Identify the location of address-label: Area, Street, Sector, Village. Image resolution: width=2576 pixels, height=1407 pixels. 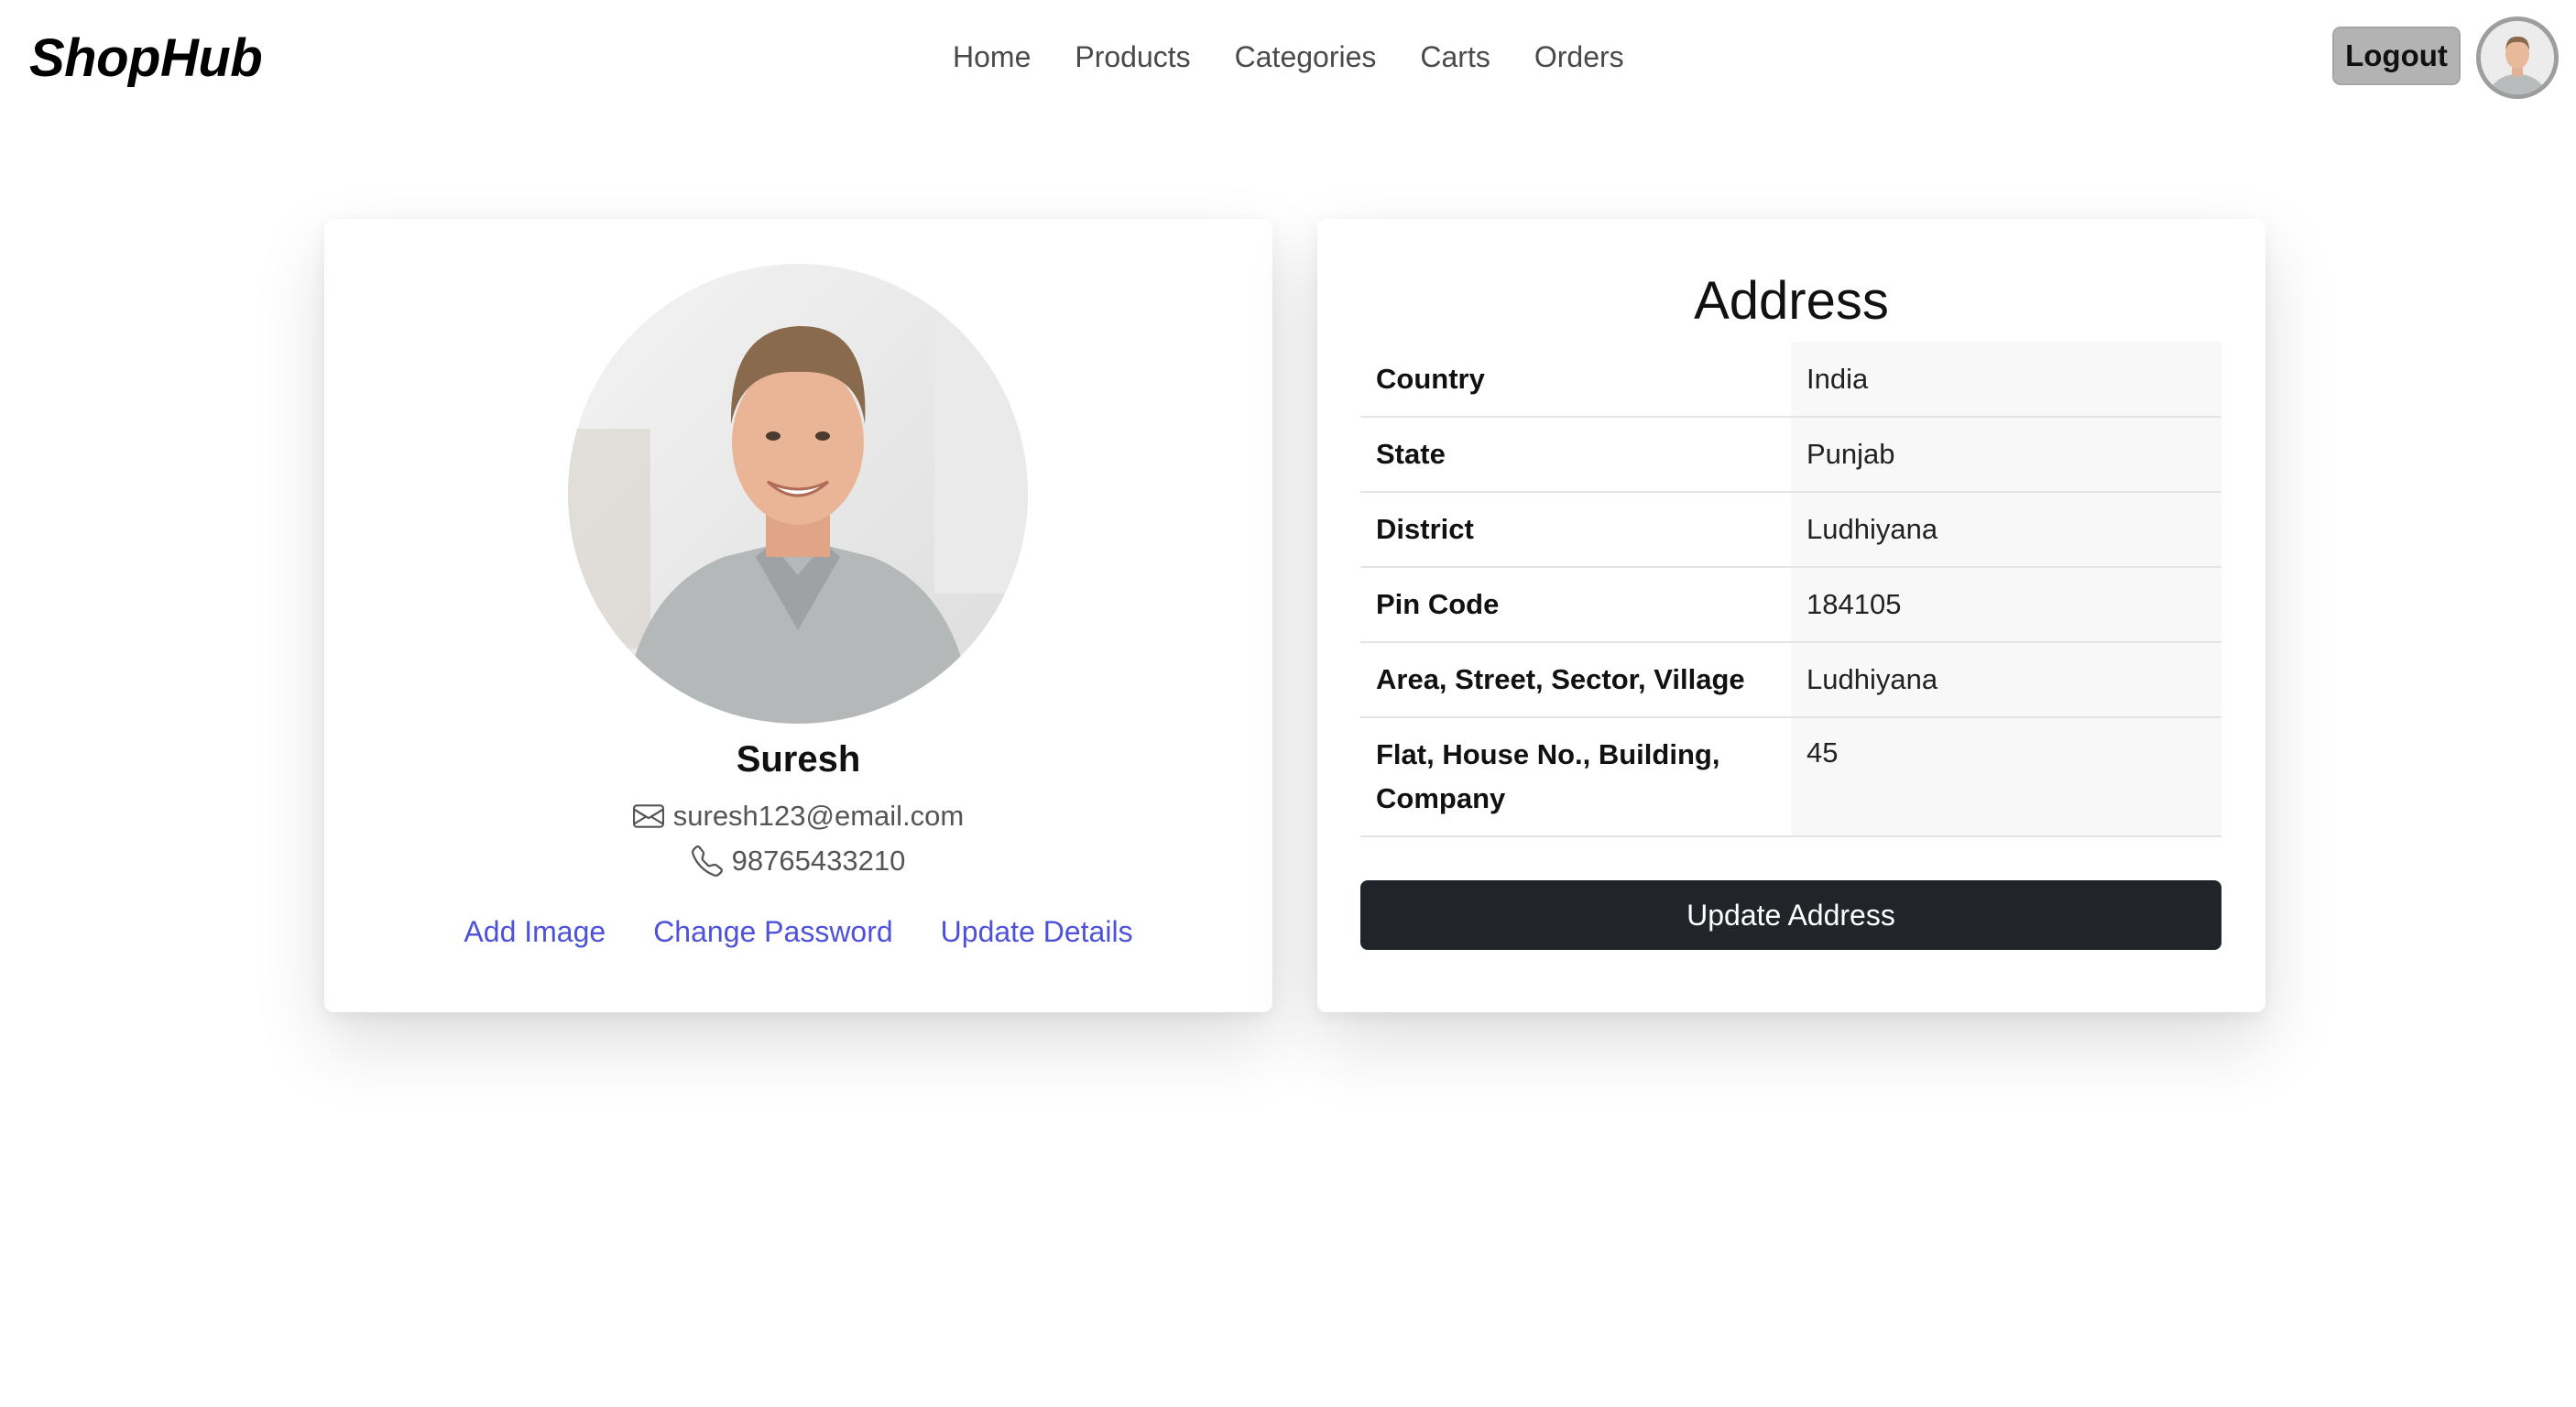
(1576, 680).